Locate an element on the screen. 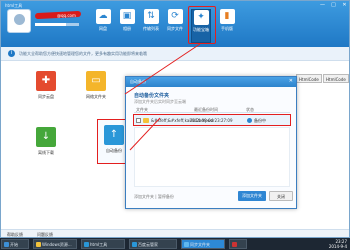 The width and height of the screenshot is (350, 250). row-checkbox is located at coordinates (138, 120).